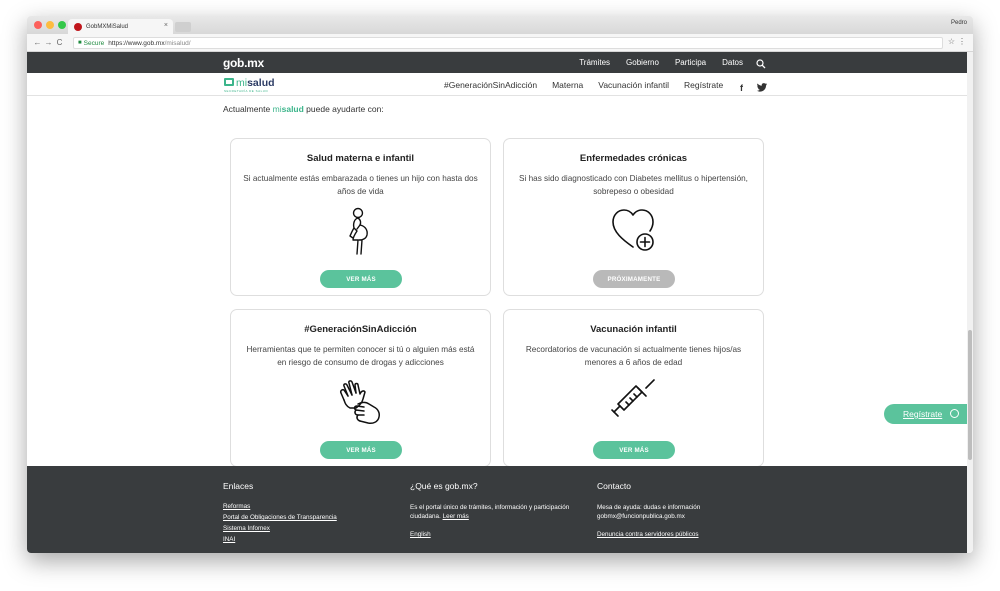 The image size is (1000, 591). I want to click on address-bar: ■ Secure https://www.gob.mx/misalud/, so click(508, 43).